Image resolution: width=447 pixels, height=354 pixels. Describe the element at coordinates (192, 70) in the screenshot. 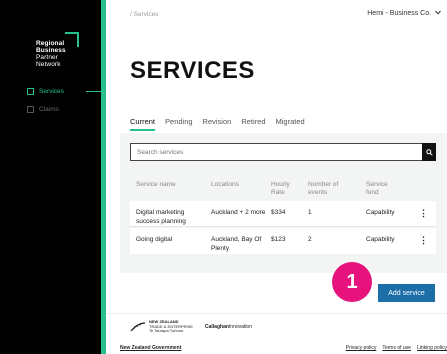

I see `page-title: SERVICES` at that location.